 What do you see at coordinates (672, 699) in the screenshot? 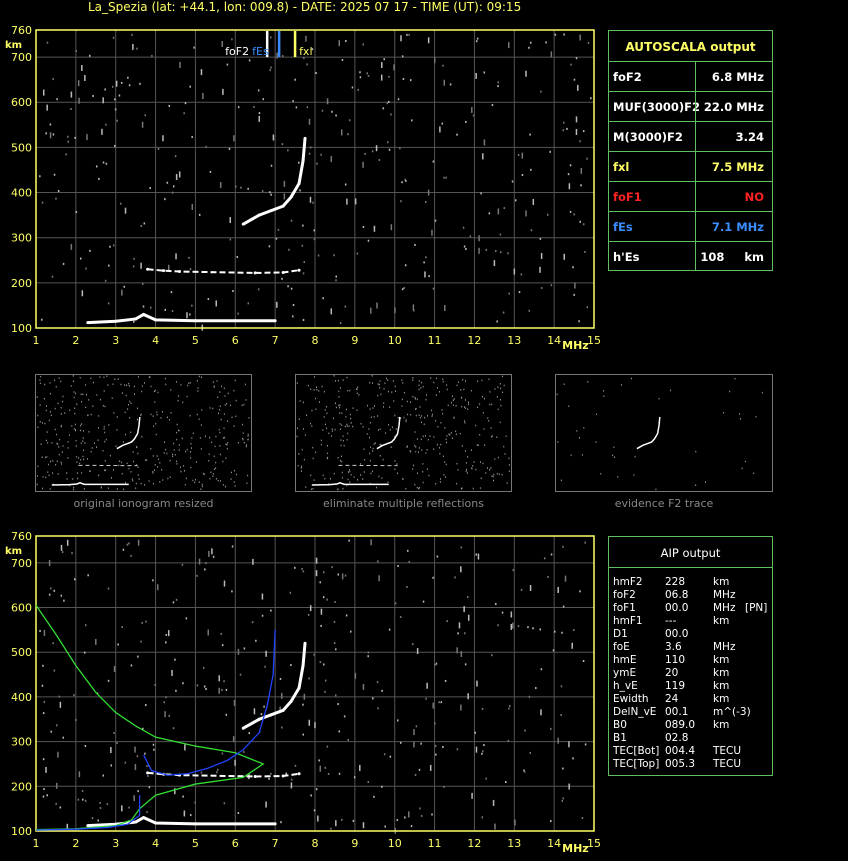
I see `aip-value: 24` at bounding box center [672, 699].